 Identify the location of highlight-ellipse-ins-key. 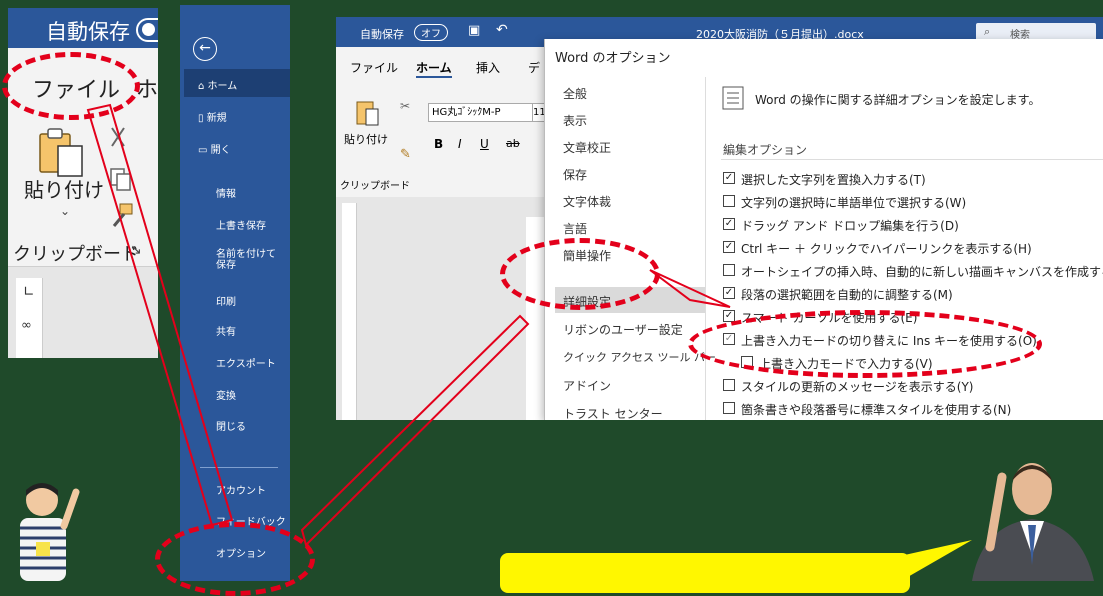
(865, 344).